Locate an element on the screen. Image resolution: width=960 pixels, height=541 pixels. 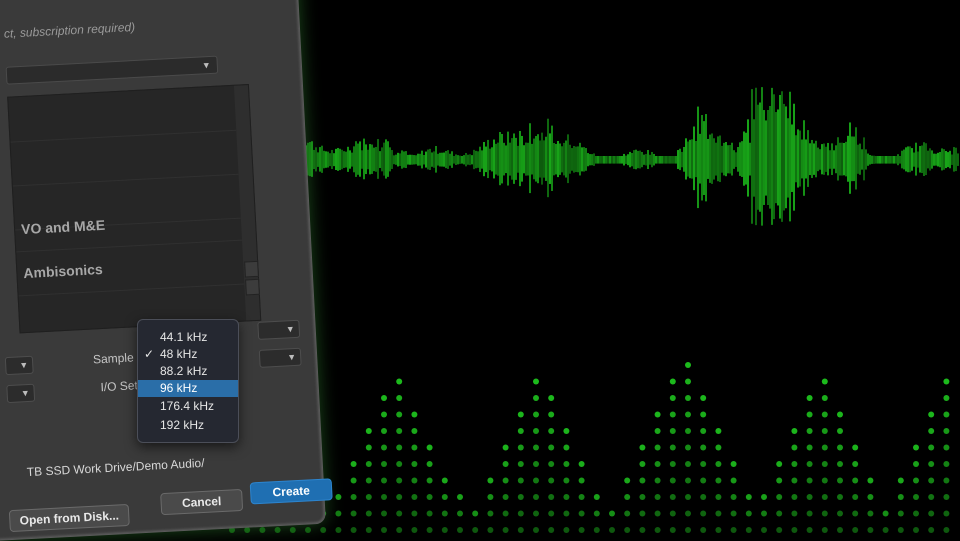
menu-item-176-4: 176.4 kHz is located at coordinates (188, 406).